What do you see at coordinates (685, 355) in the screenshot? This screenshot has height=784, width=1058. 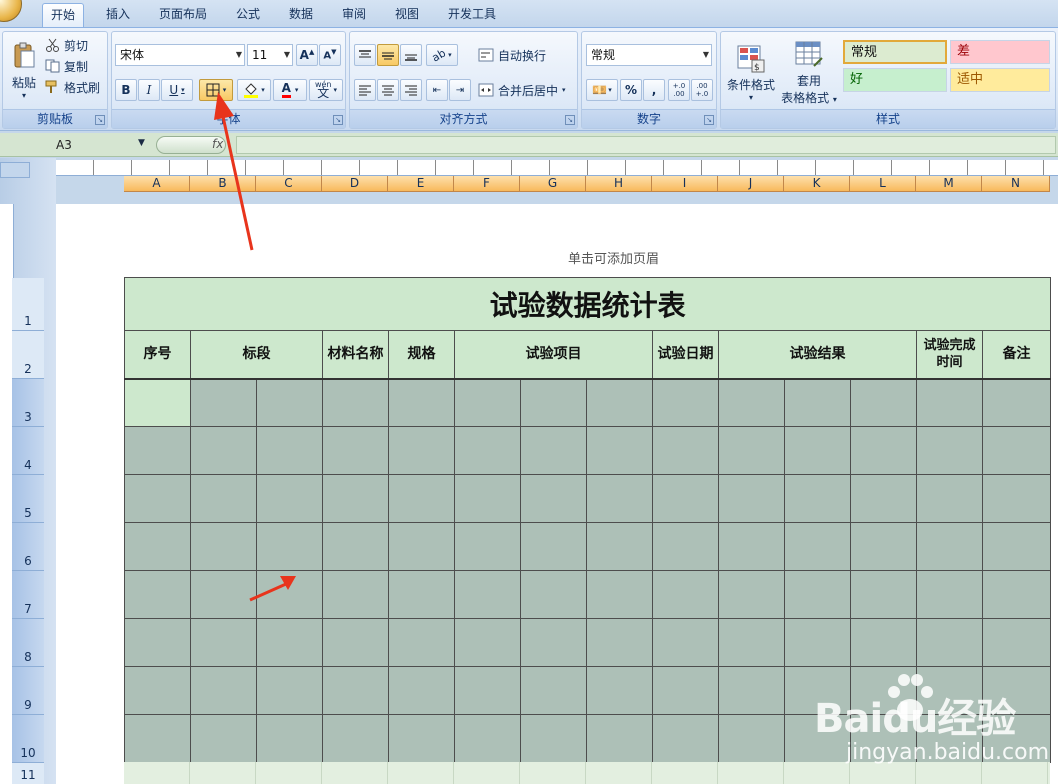 I see `header-cell: 试验日期` at bounding box center [685, 355].